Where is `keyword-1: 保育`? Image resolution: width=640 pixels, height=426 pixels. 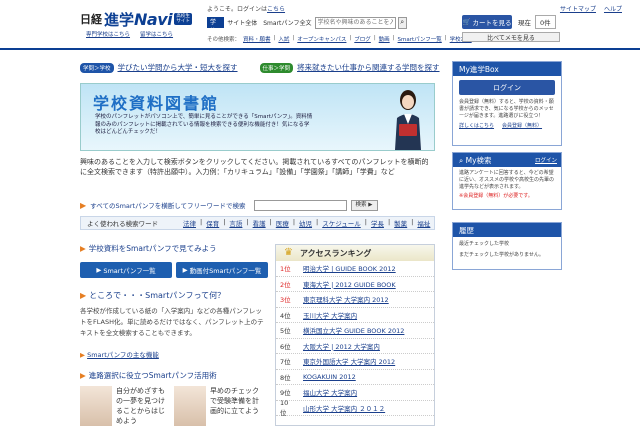
keyword-1: 保育 is located at coordinates (212, 223).